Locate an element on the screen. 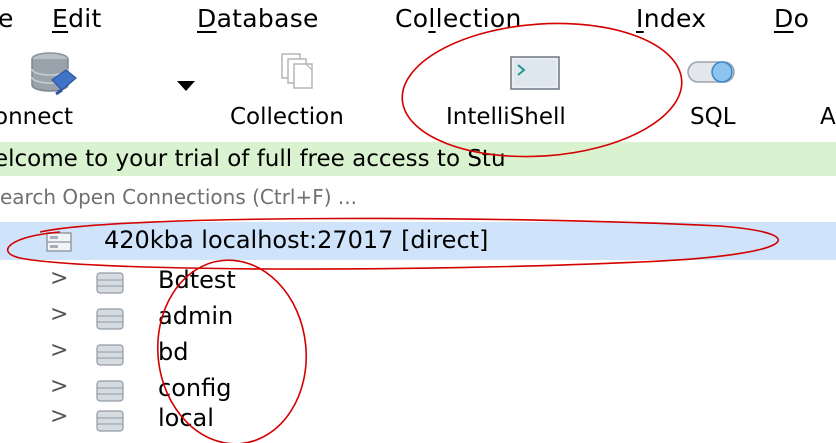  tree-database-row: > local is located at coordinates (250, 420).